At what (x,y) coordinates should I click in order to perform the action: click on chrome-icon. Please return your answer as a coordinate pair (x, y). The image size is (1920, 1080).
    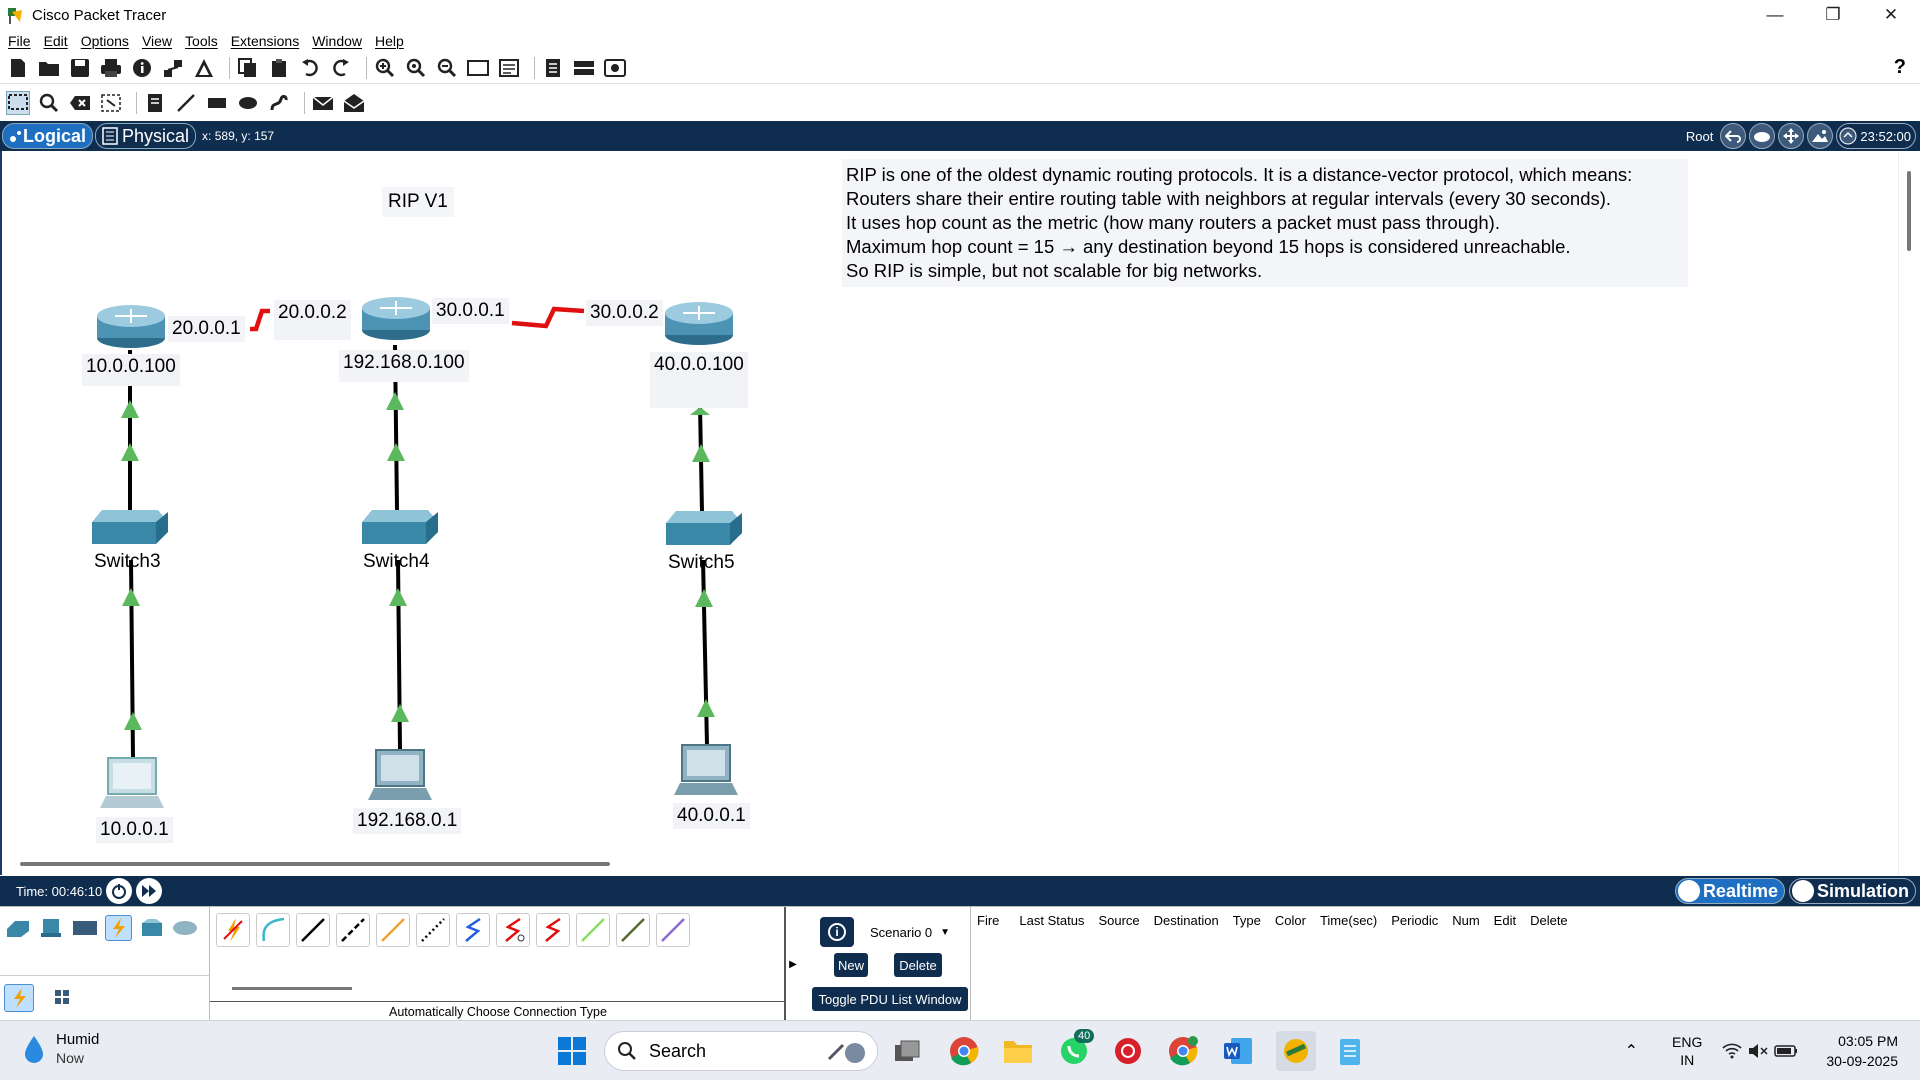
    Looking at the image, I should click on (964, 1051).